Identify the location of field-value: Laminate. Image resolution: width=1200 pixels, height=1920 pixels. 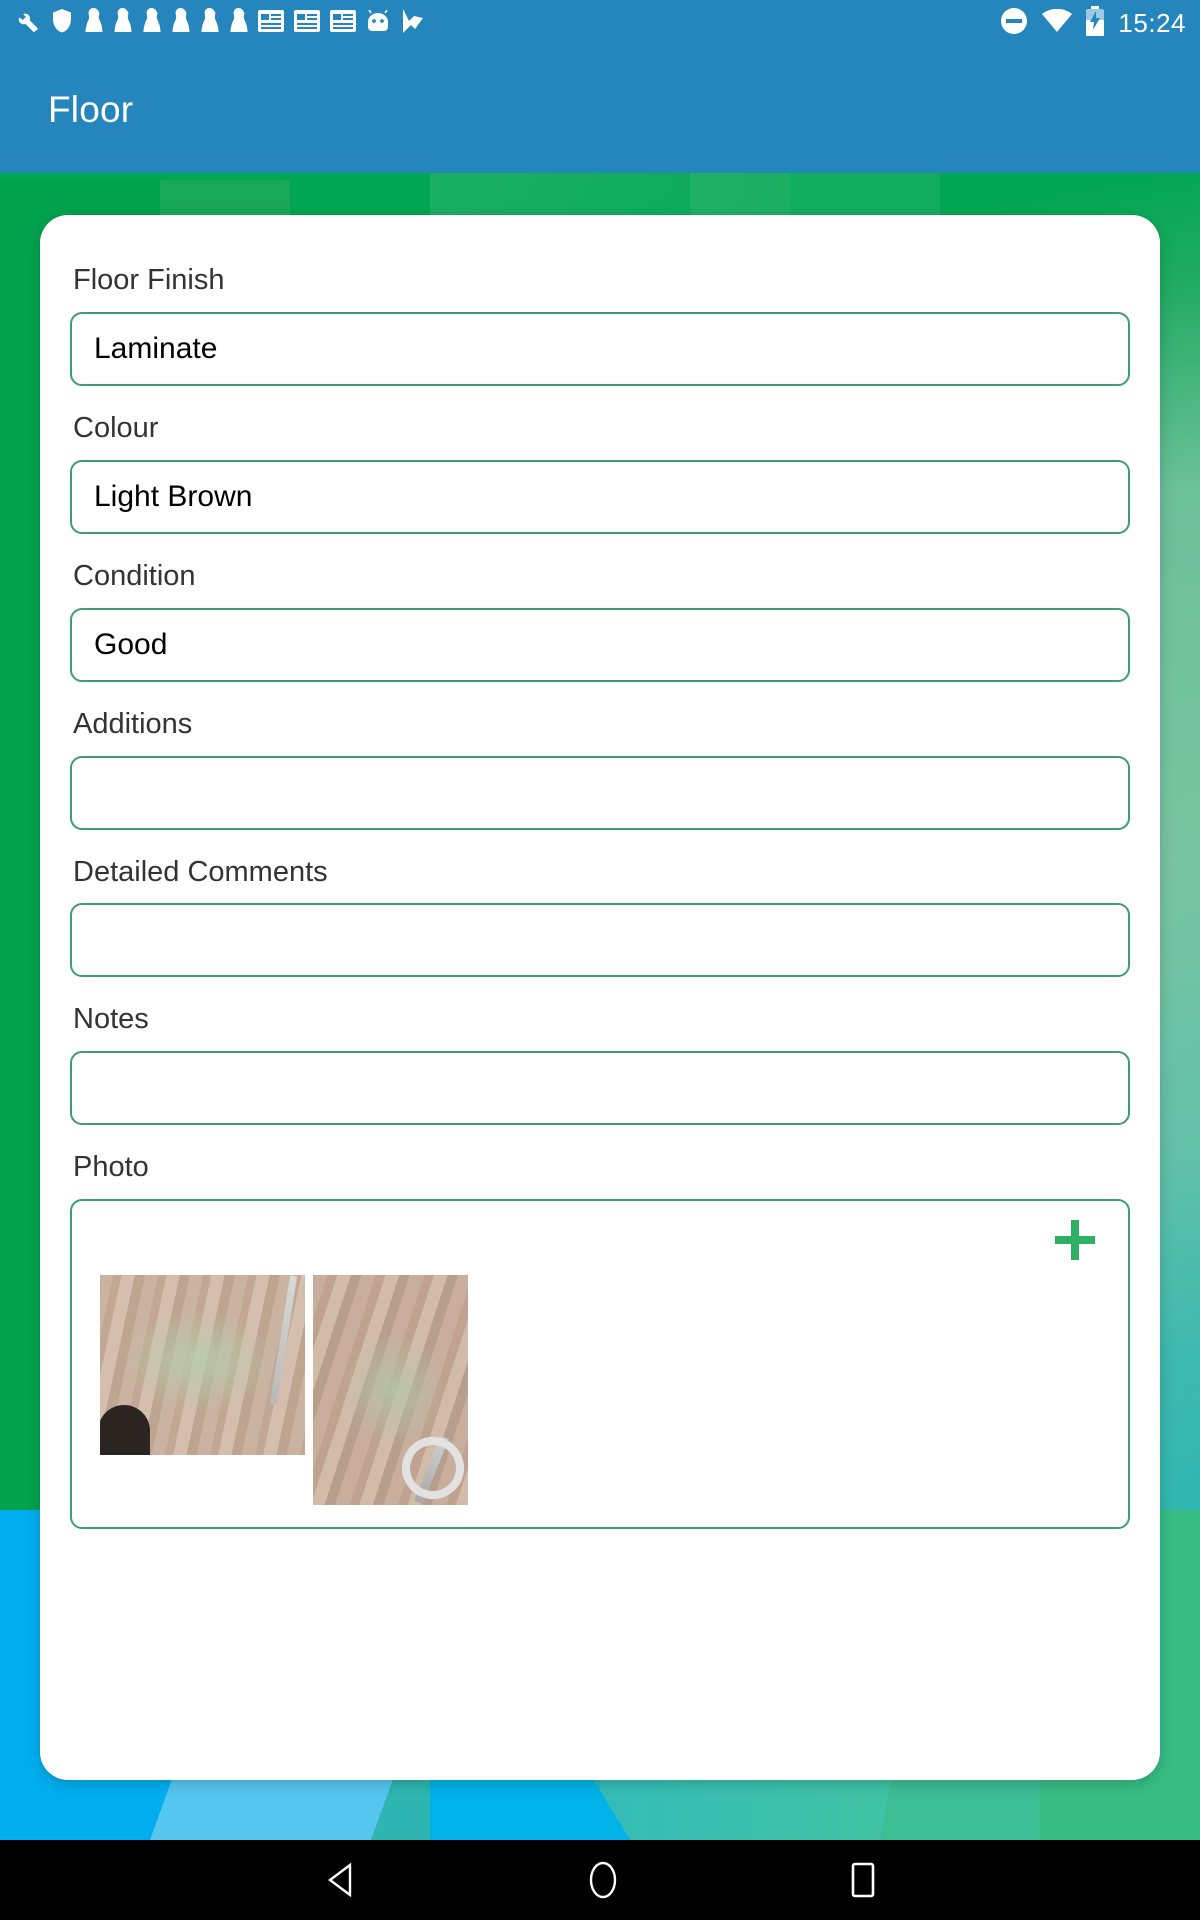
(156, 348).